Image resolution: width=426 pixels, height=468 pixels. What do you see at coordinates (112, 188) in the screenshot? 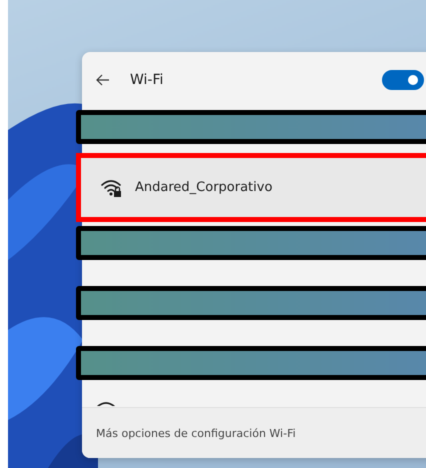
I see `wifi-lock-icon` at bounding box center [112, 188].